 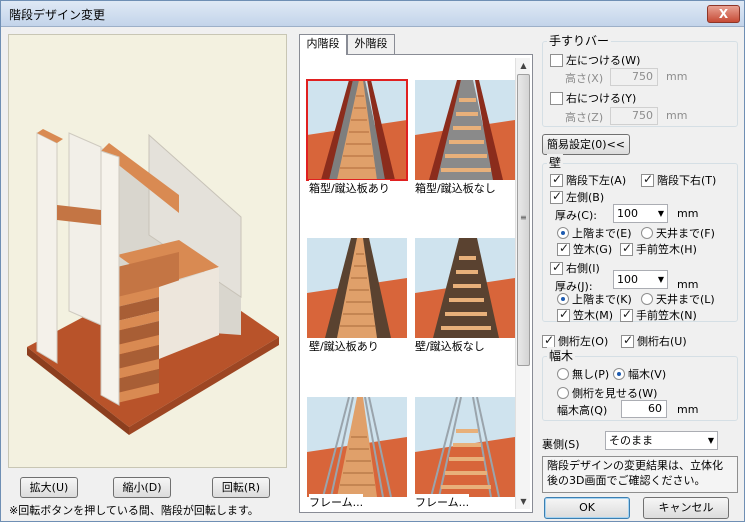 What do you see at coordinates (678, 233) in the screenshot?
I see `left-to-ceiling-radio: 天井まで(F)` at bounding box center [678, 233].